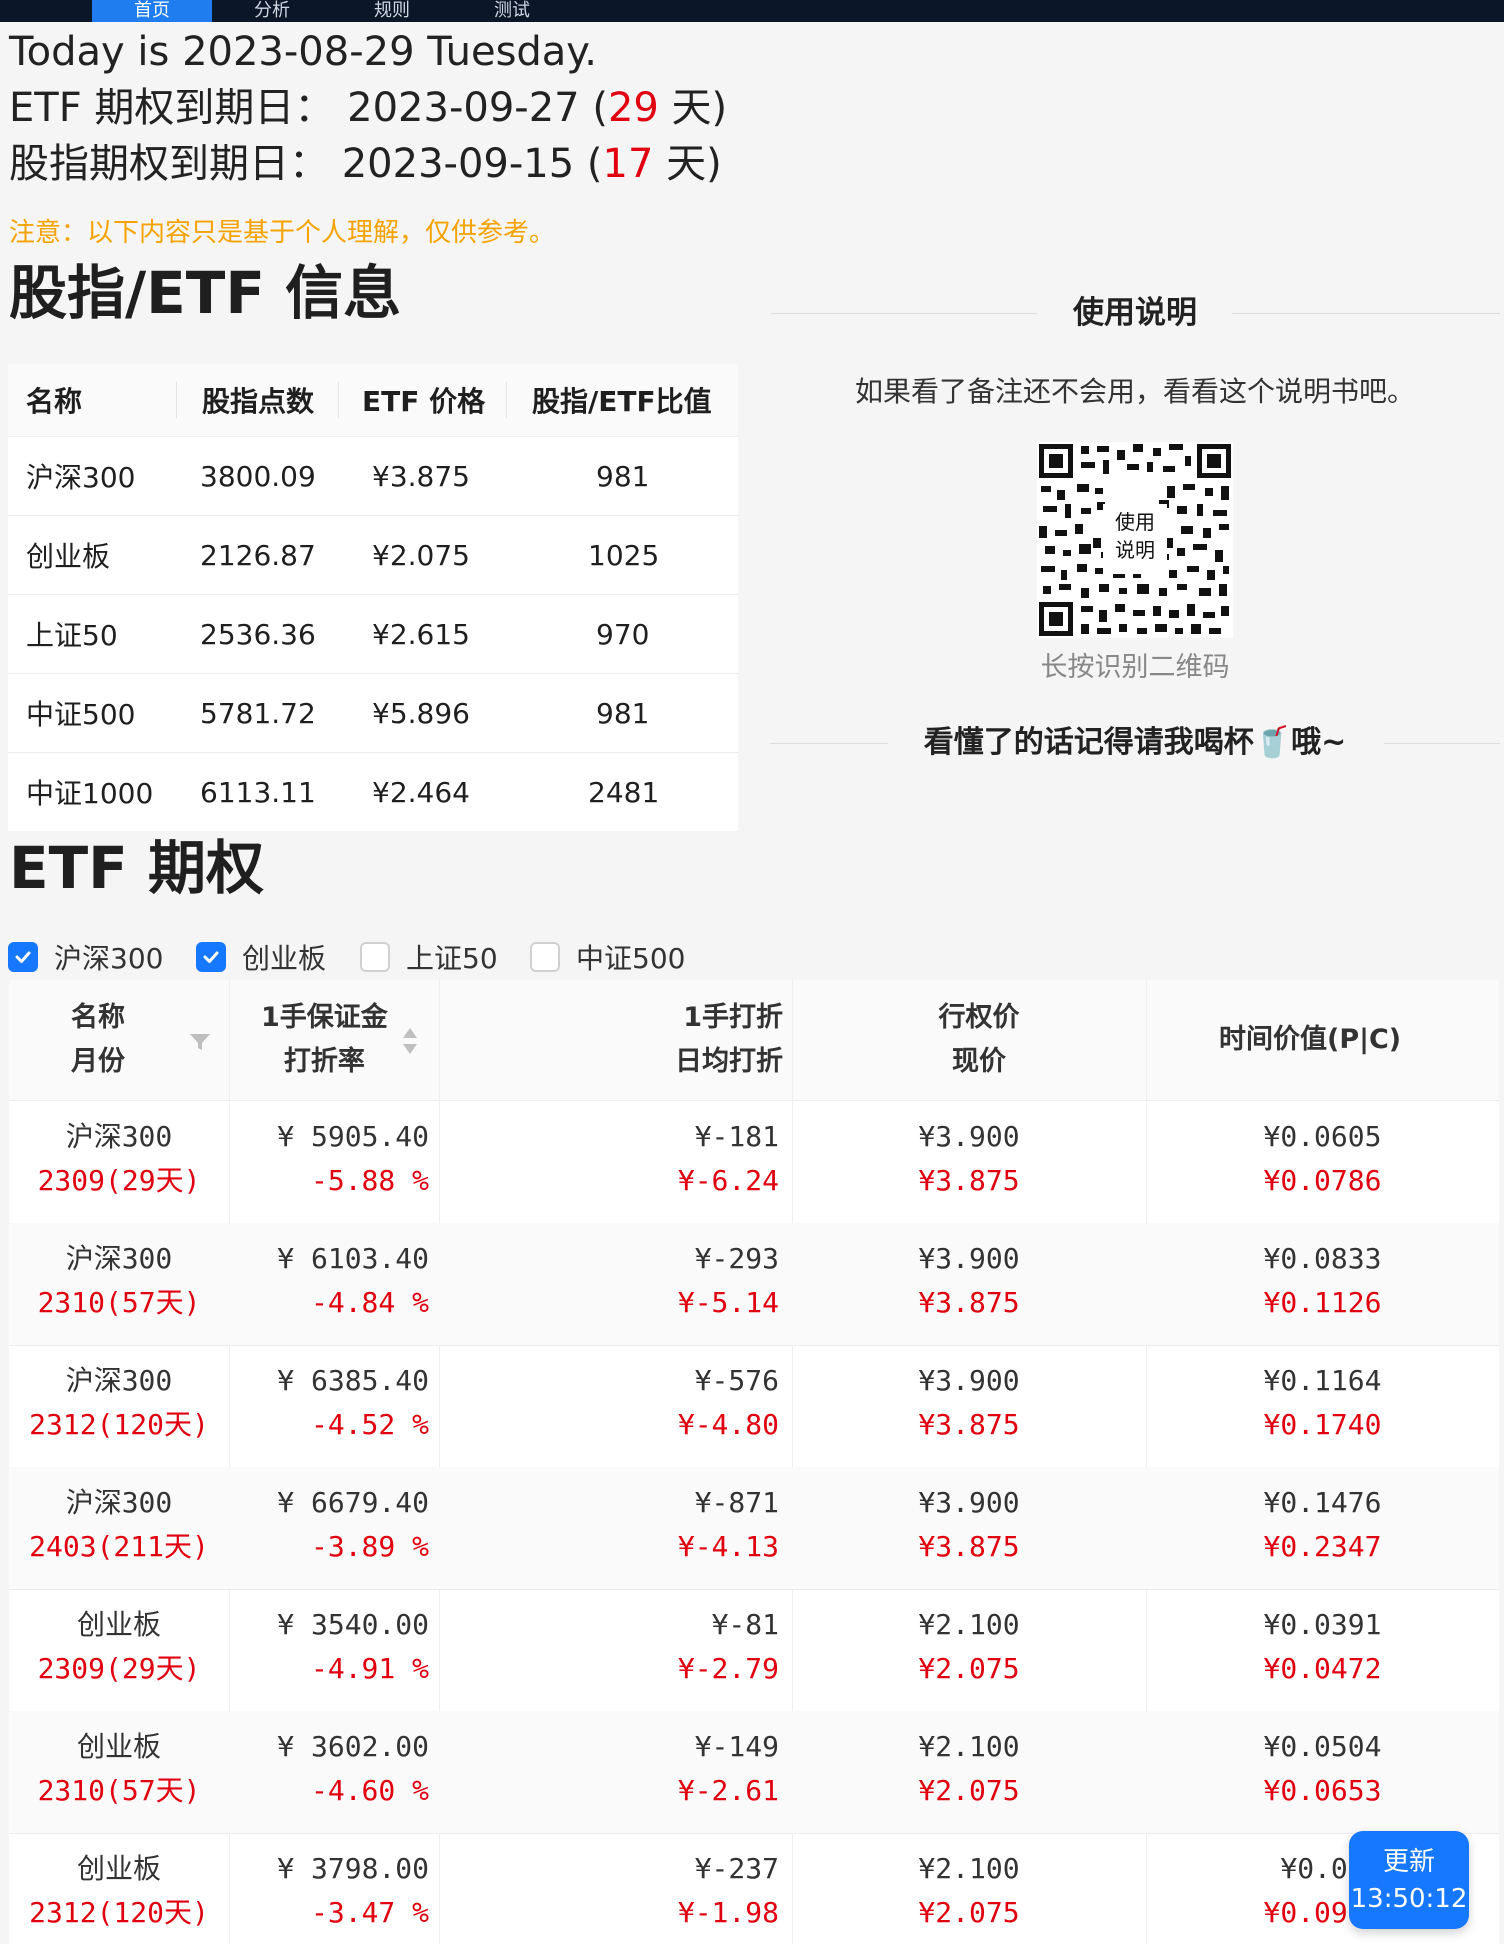  What do you see at coordinates (728, 1546) in the screenshot?
I see `cell-daily-discount: ¥-4.13` at bounding box center [728, 1546].